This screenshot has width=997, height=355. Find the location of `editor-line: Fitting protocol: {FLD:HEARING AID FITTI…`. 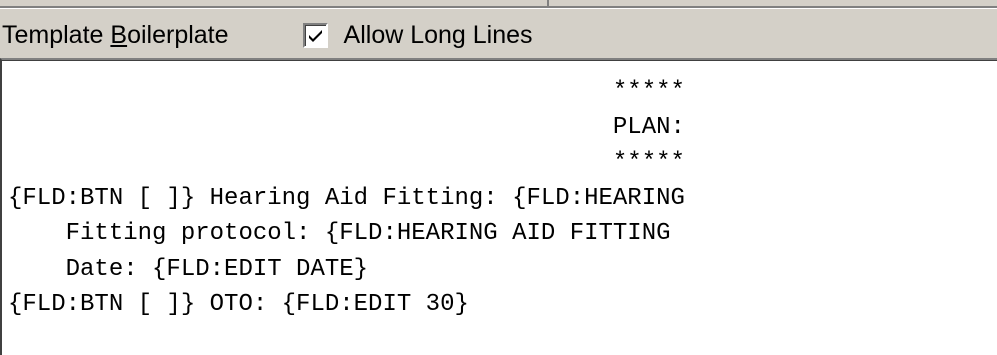

editor-line: Fitting protocol: {FLD:HEARING AID FITTI… is located at coordinates (339, 233).